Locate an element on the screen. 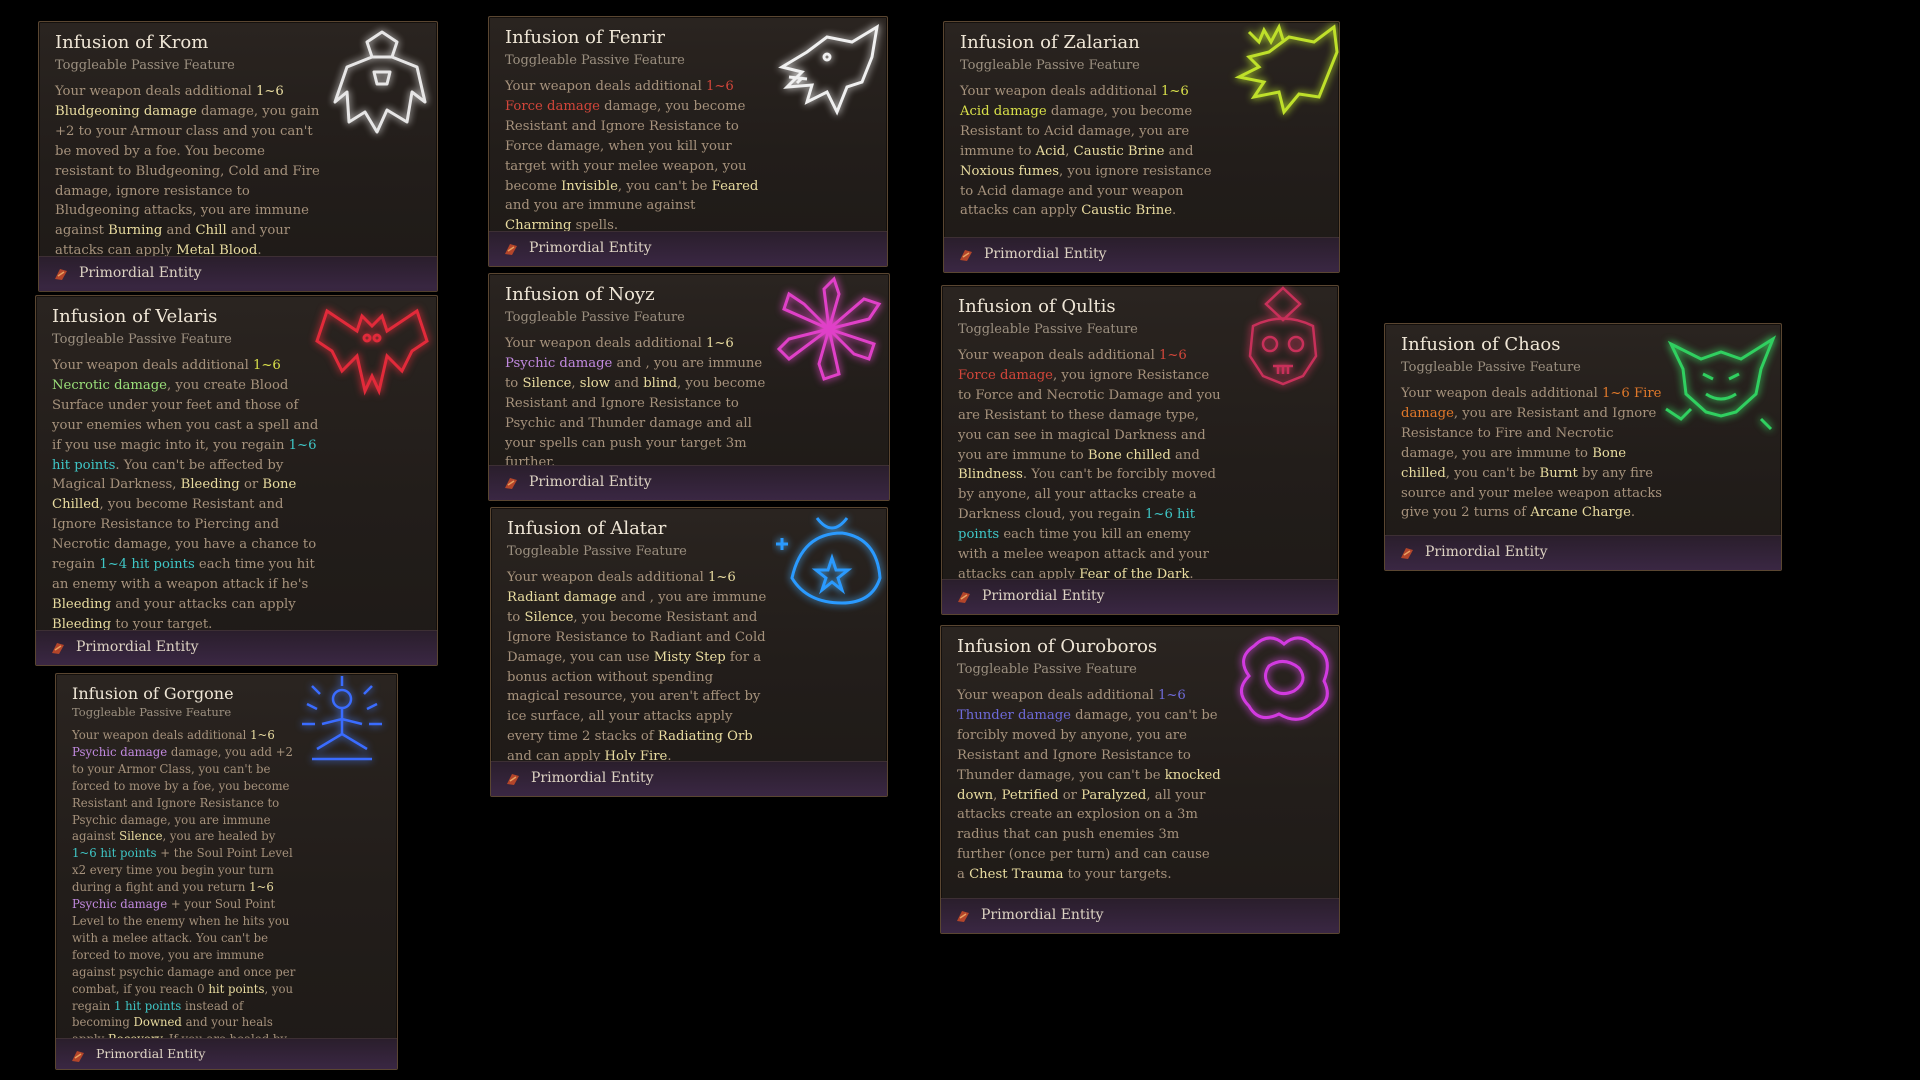 This screenshot has height=1080, width=1920. qultis-skull-icon is located at coordinates (1283, 336).